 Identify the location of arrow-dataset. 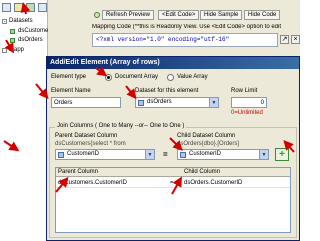
(131, 92).